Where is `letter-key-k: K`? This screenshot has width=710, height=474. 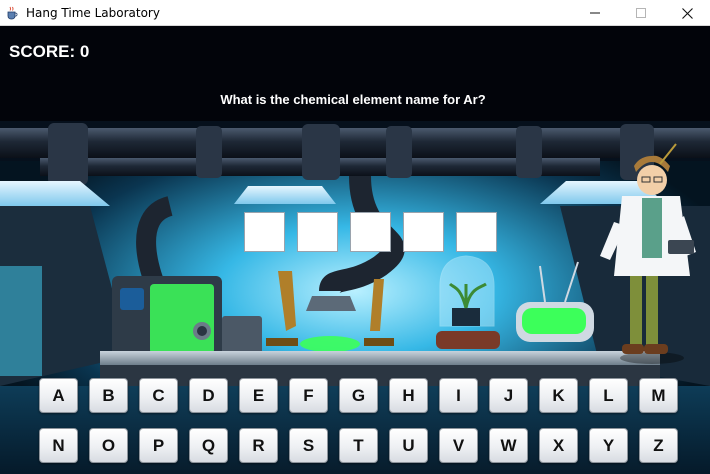
letter-key-k: K is located at coordinates (558, 395).